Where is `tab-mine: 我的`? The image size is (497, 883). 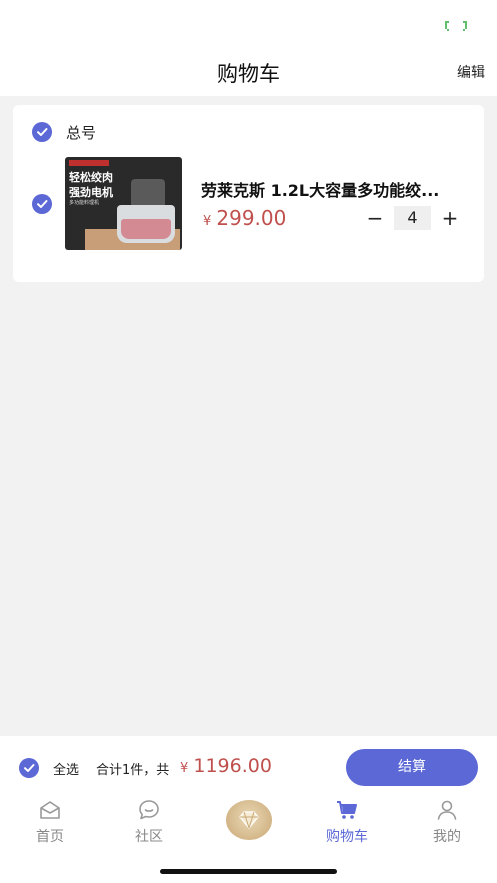 tab-mine: 我的 is located at coordinates (447, 822).